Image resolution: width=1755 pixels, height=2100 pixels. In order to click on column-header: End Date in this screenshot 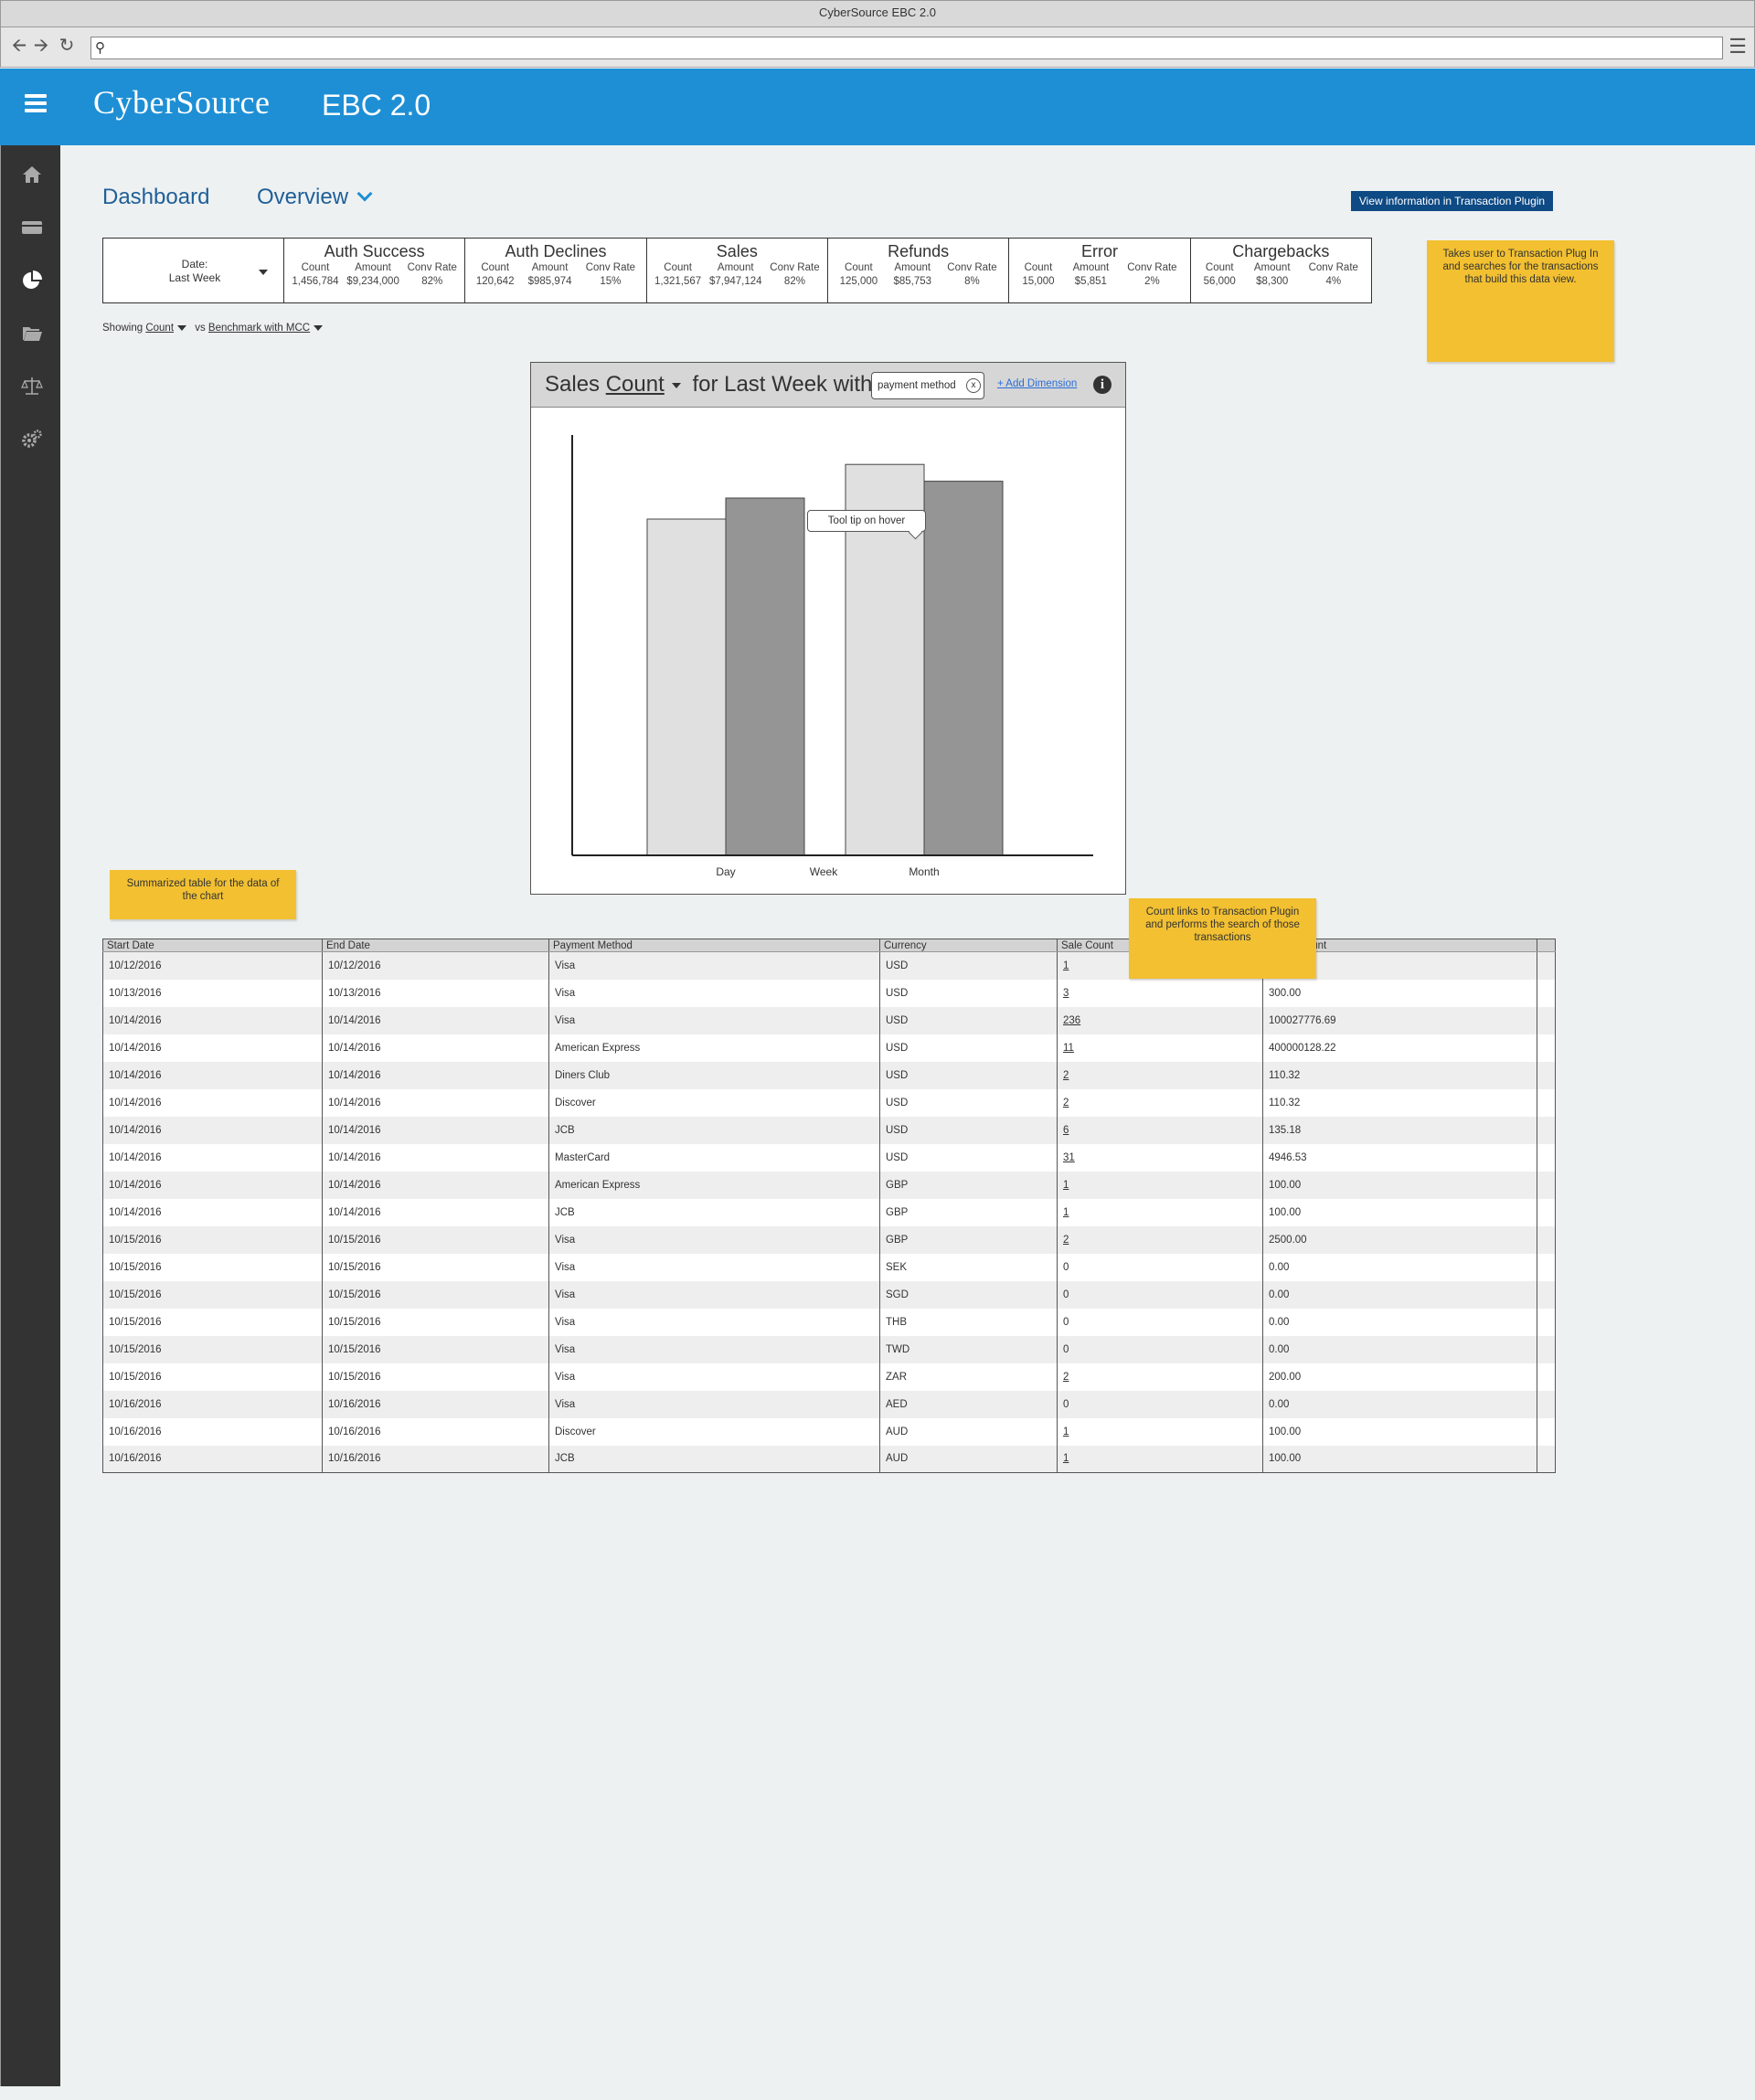, I will do `click(436, 945)`.